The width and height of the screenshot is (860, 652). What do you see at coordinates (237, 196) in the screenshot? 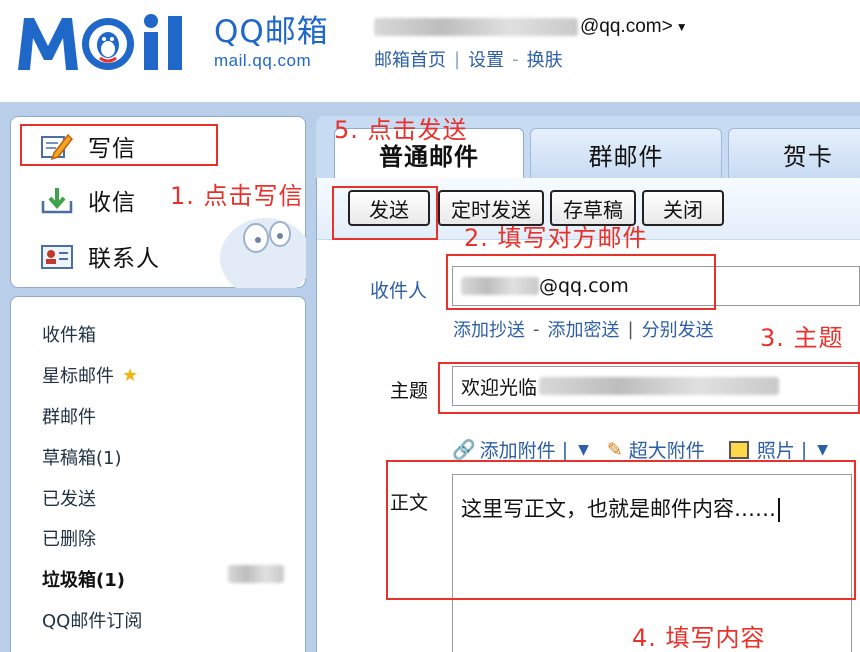
I see `annotation-step-1: 1. 点击写信` at bounding box center [237, 196].